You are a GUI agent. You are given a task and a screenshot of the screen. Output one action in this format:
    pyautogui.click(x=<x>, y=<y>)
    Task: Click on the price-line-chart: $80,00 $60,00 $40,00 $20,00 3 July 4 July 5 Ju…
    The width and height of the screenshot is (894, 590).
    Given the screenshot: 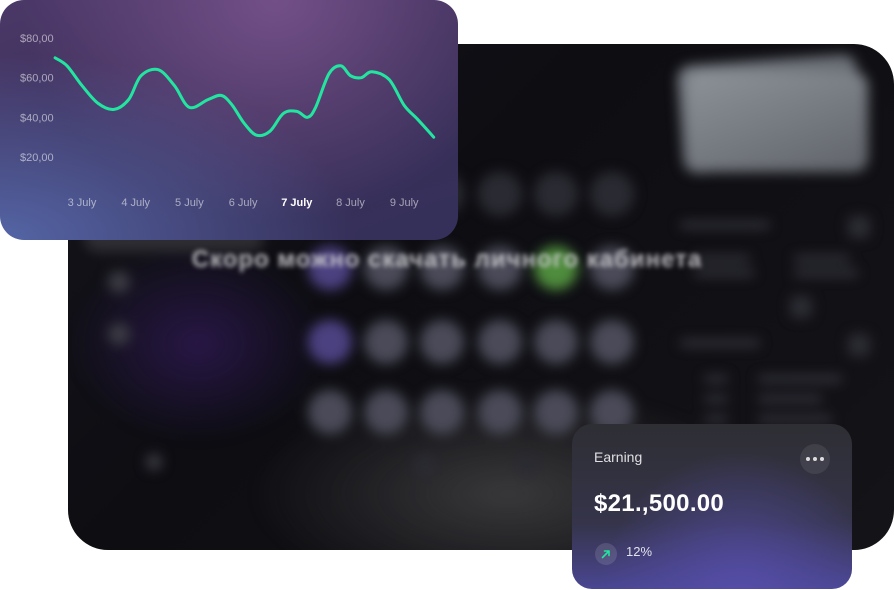 What is the action you would take?
    pyautogui.click(x=228, y=121)
    